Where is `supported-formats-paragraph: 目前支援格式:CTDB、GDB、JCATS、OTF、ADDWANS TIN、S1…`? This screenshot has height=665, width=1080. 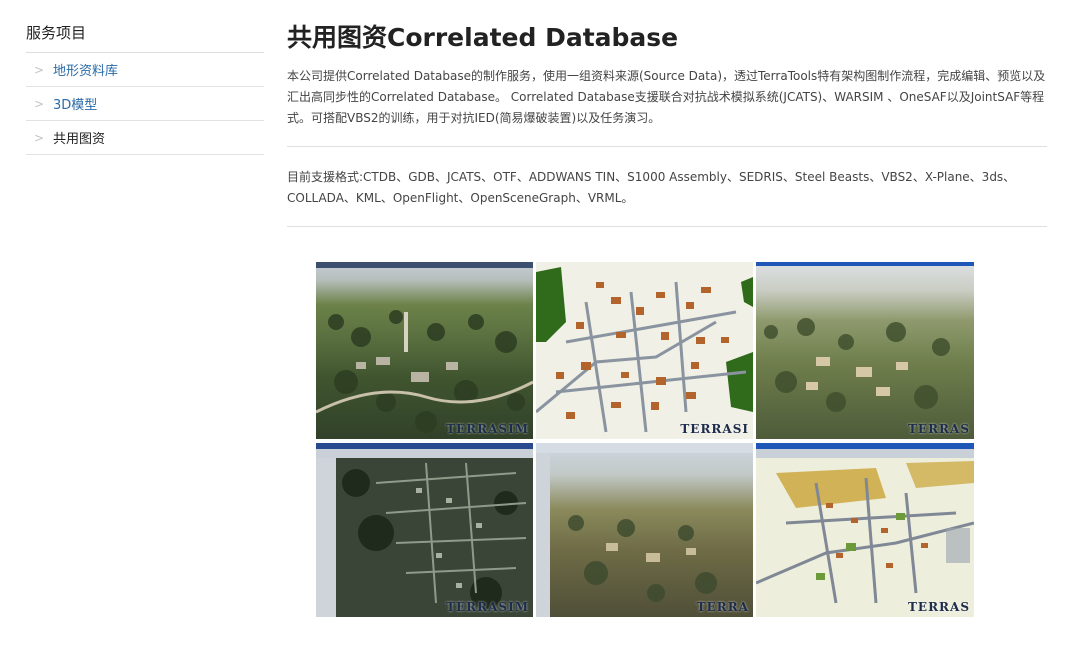 supported-formats-paragraph: 目前支援格式:CTDB、GDB、JCATS、OTF、ADDWANS TIN、S1… is located at coordinates (651, 187).